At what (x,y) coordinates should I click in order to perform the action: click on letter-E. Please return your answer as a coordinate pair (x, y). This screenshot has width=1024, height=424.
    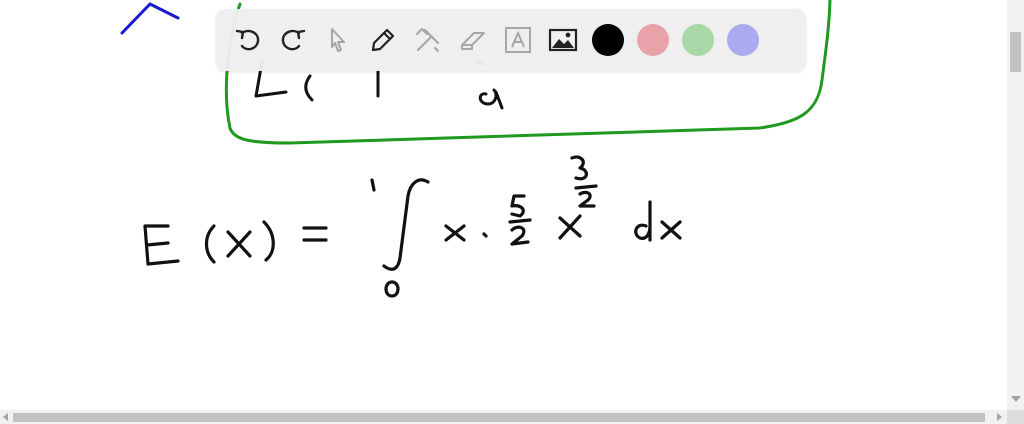
    Looking at the image, I should click on (161, 245).